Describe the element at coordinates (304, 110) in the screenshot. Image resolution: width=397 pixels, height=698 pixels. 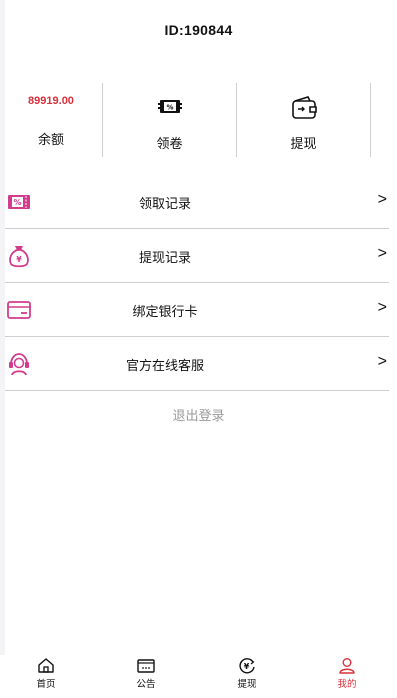
I see `wallet-icon` at that location.